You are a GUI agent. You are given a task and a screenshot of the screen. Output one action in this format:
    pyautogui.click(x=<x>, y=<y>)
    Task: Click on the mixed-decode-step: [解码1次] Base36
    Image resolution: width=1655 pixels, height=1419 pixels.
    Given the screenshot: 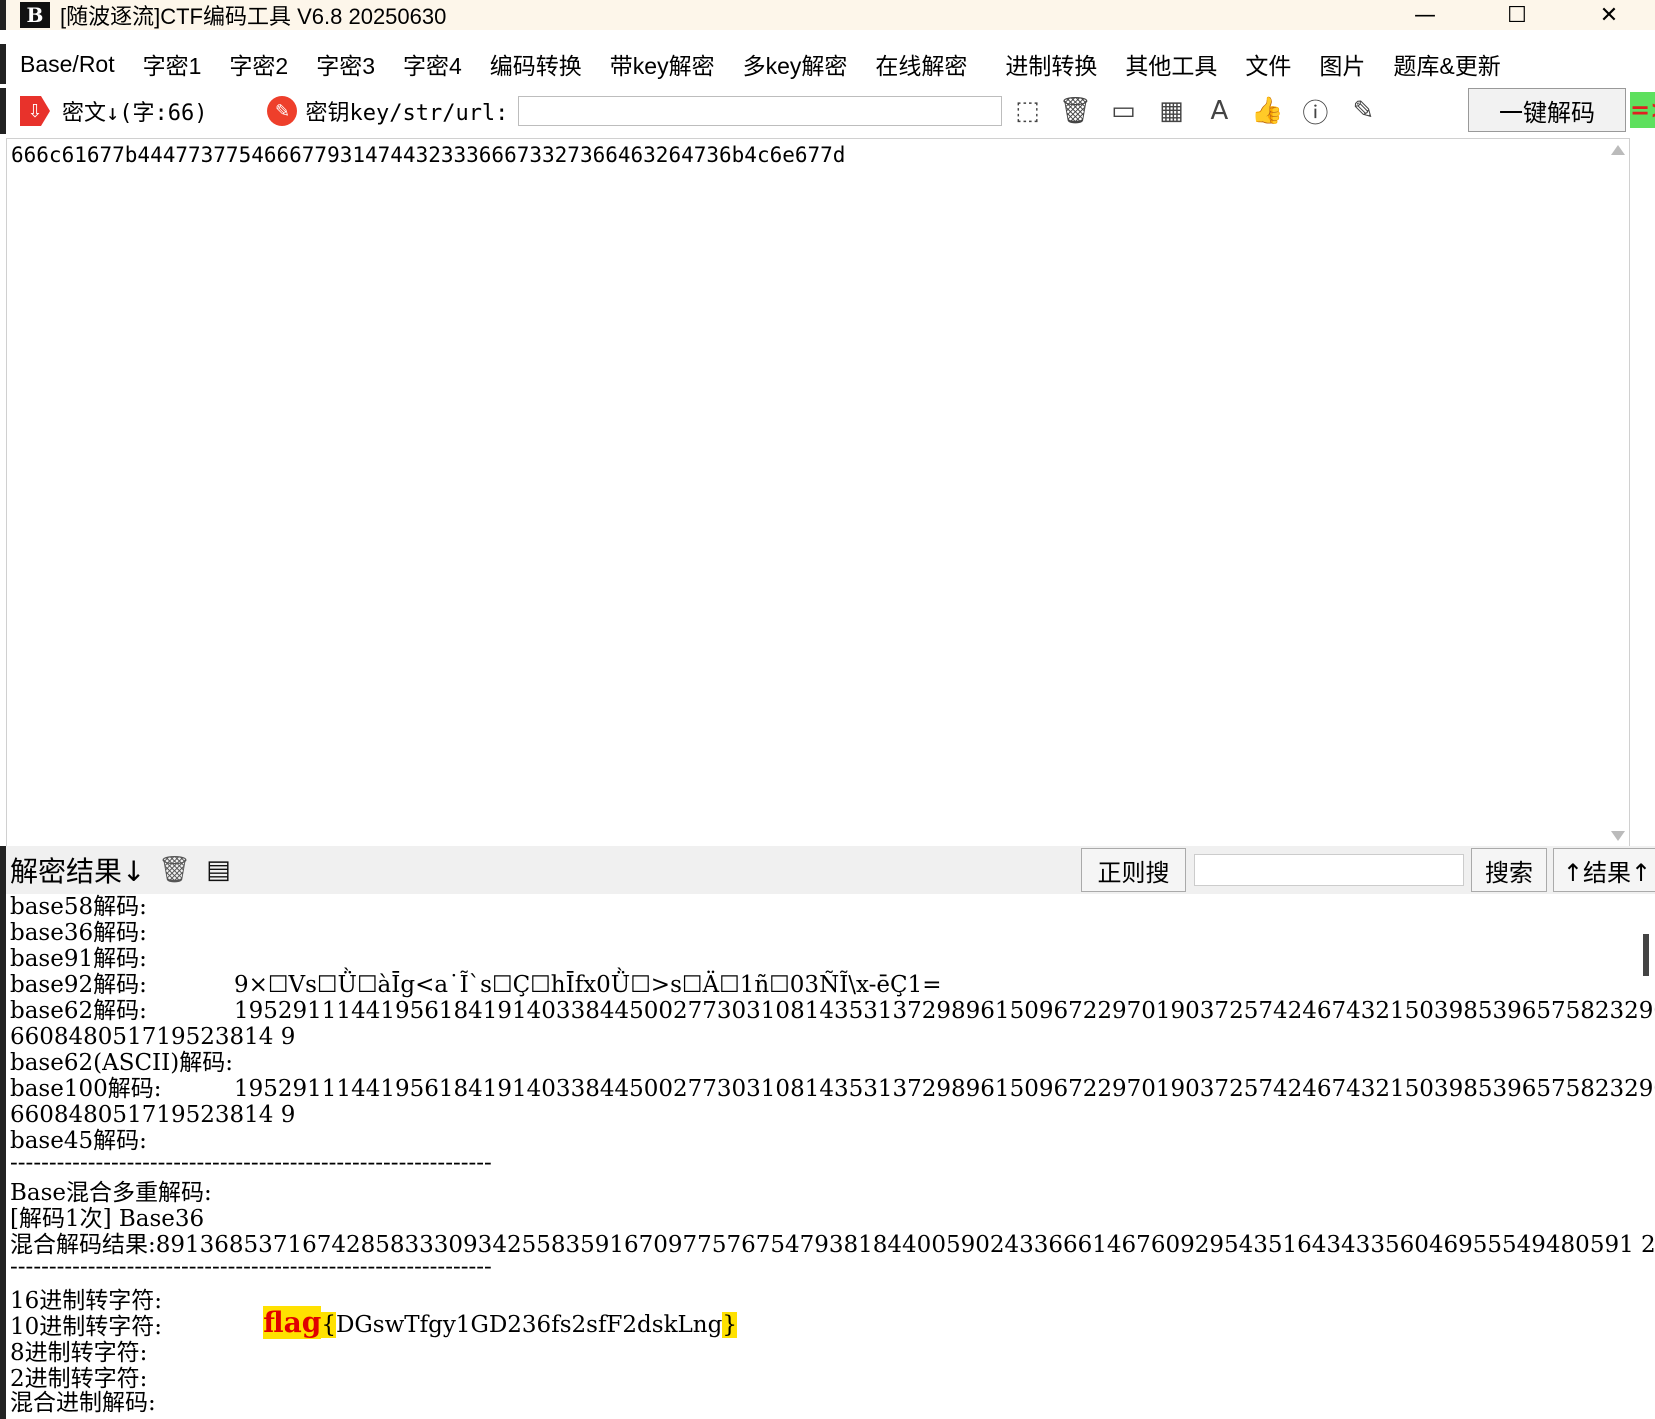 What is the action you would take?
    pyautogui.click(x=107, y=1219)
    